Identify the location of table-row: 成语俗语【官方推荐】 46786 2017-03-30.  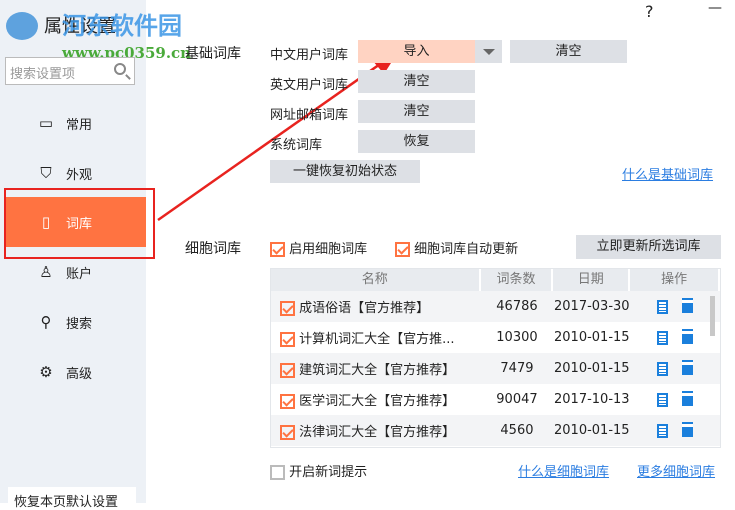
(495, 306).